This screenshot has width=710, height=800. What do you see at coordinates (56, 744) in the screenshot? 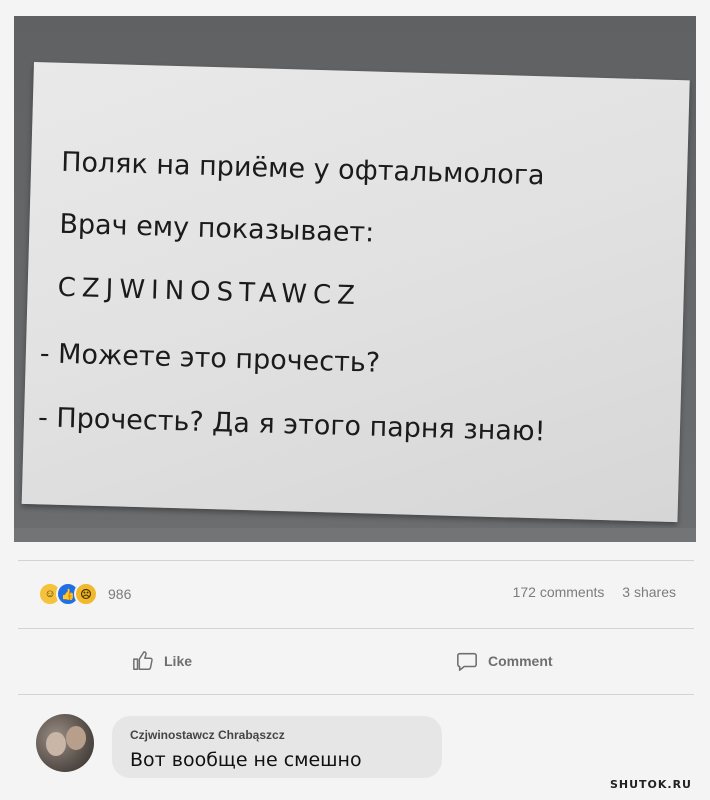
I see `avatar-face-left` at bounding box center [56, 744].